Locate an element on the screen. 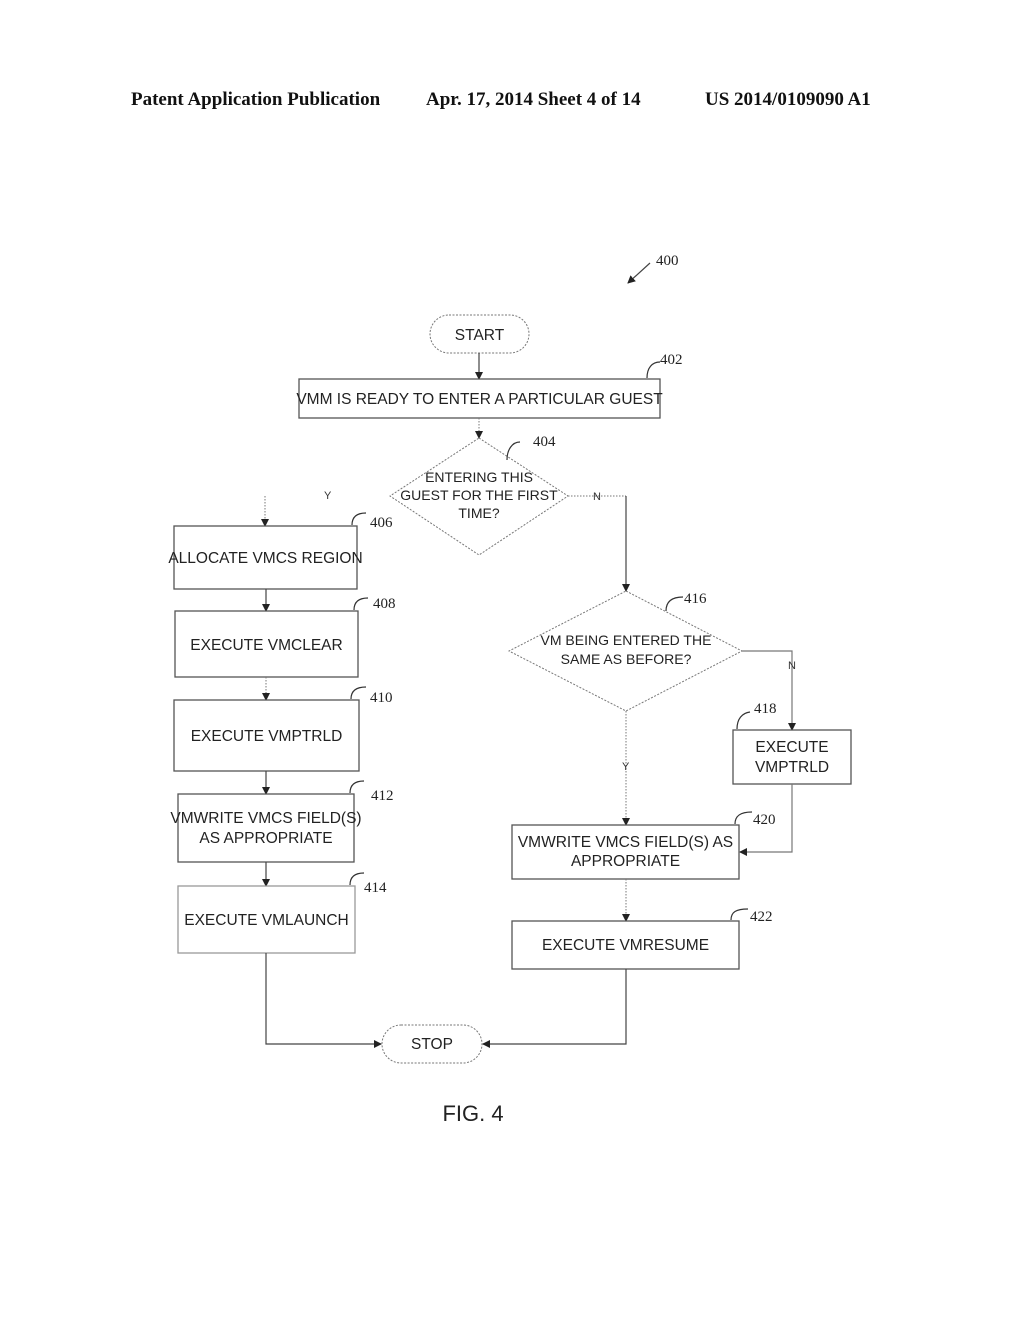 This screenshot has width=1024, height=1320. figure-ref-arrow is located at coordinates (639, 273).